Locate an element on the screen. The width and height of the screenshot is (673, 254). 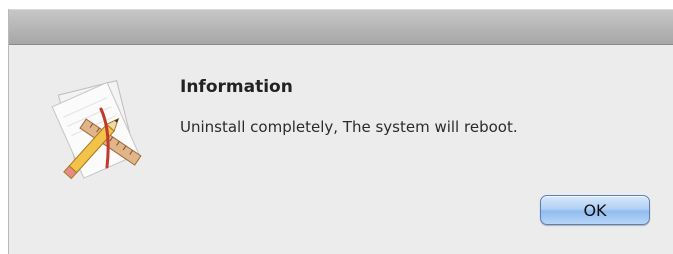
ok-button-label: OK is located at coordinates (595, 210).